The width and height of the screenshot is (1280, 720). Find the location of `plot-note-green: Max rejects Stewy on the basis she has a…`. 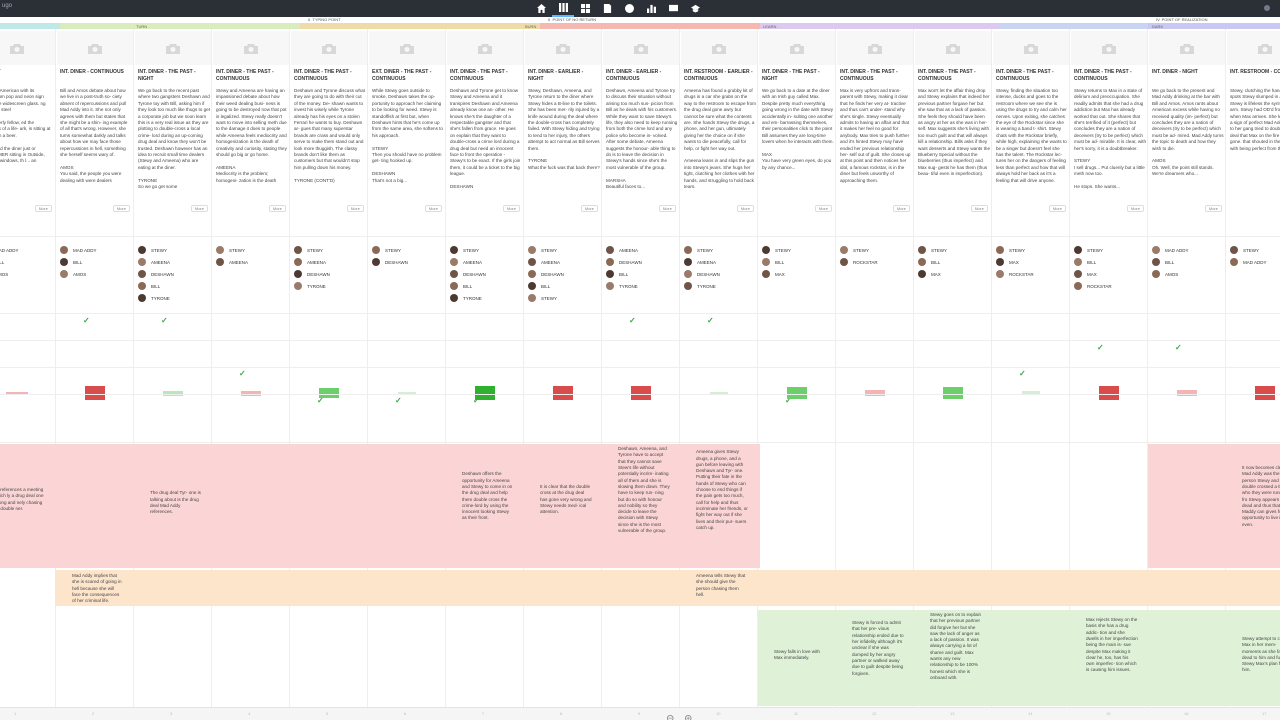

plot-note-green: Max rejects Stewy on the basis she has a… is located at coordinates (1112, 645).